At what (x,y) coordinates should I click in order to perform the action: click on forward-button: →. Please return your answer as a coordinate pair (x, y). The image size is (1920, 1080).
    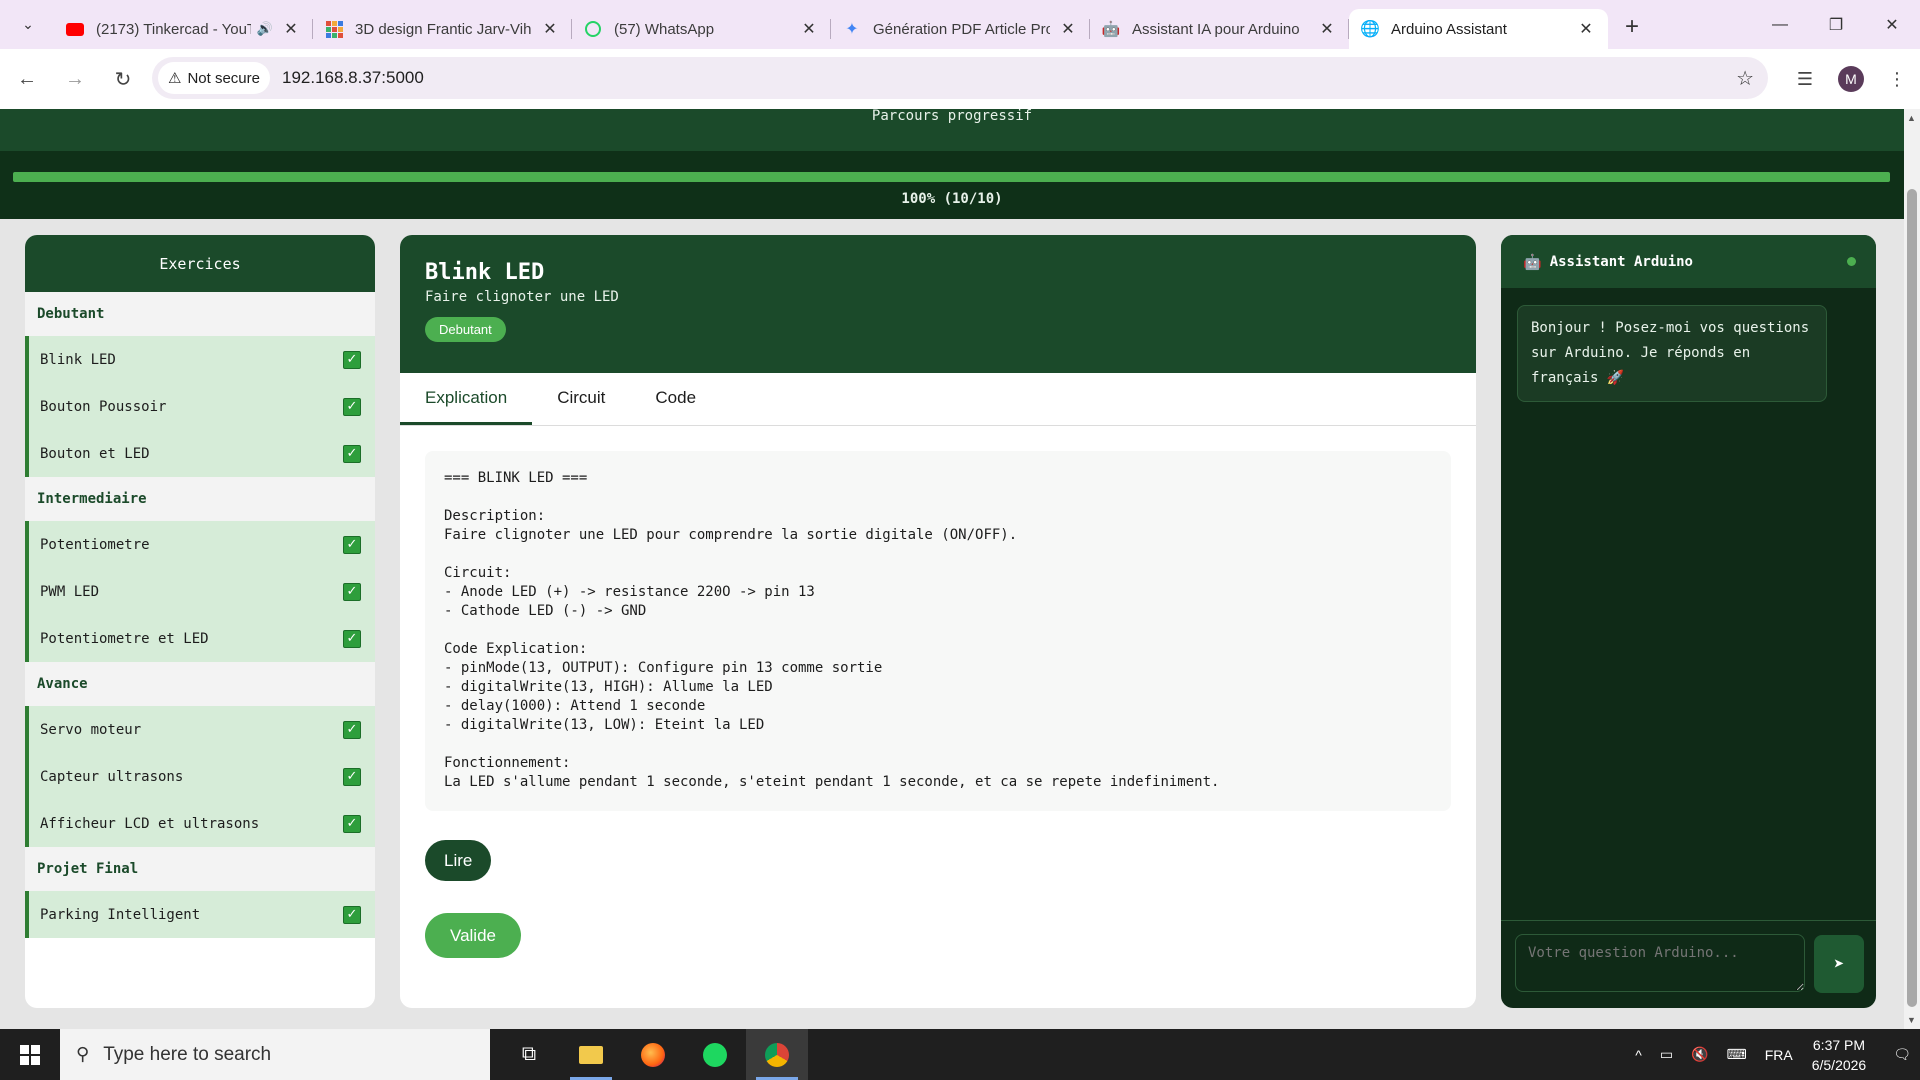
    Looking at the image, I should click on (75, 79).